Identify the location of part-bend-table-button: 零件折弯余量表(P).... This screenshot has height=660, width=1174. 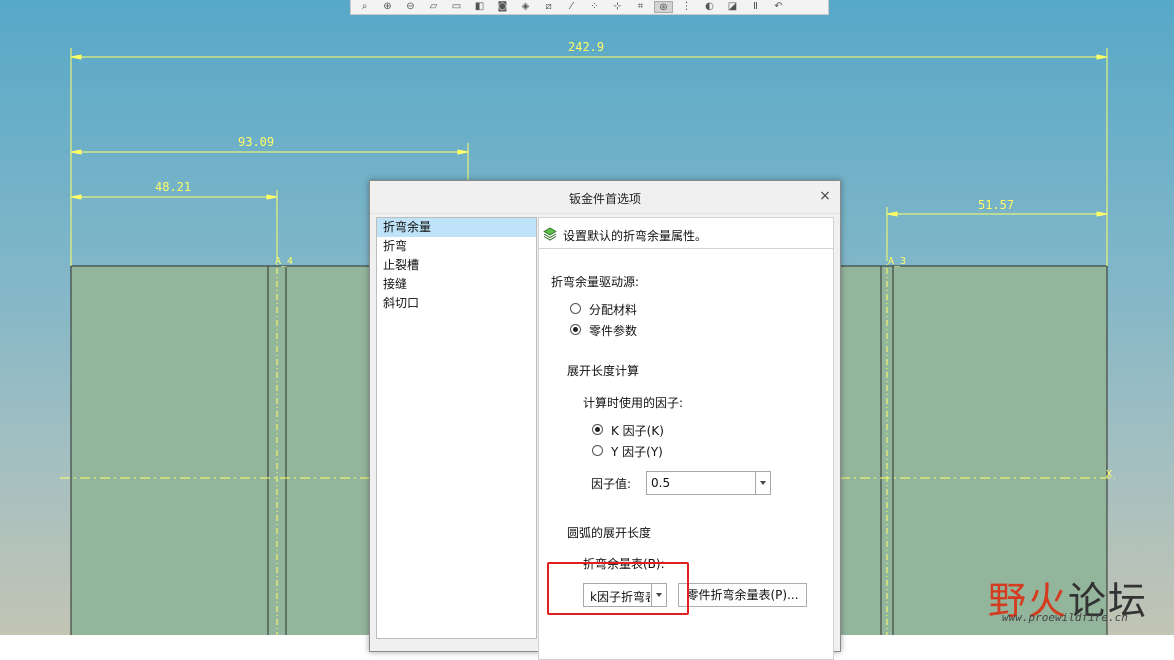
(742, 595).